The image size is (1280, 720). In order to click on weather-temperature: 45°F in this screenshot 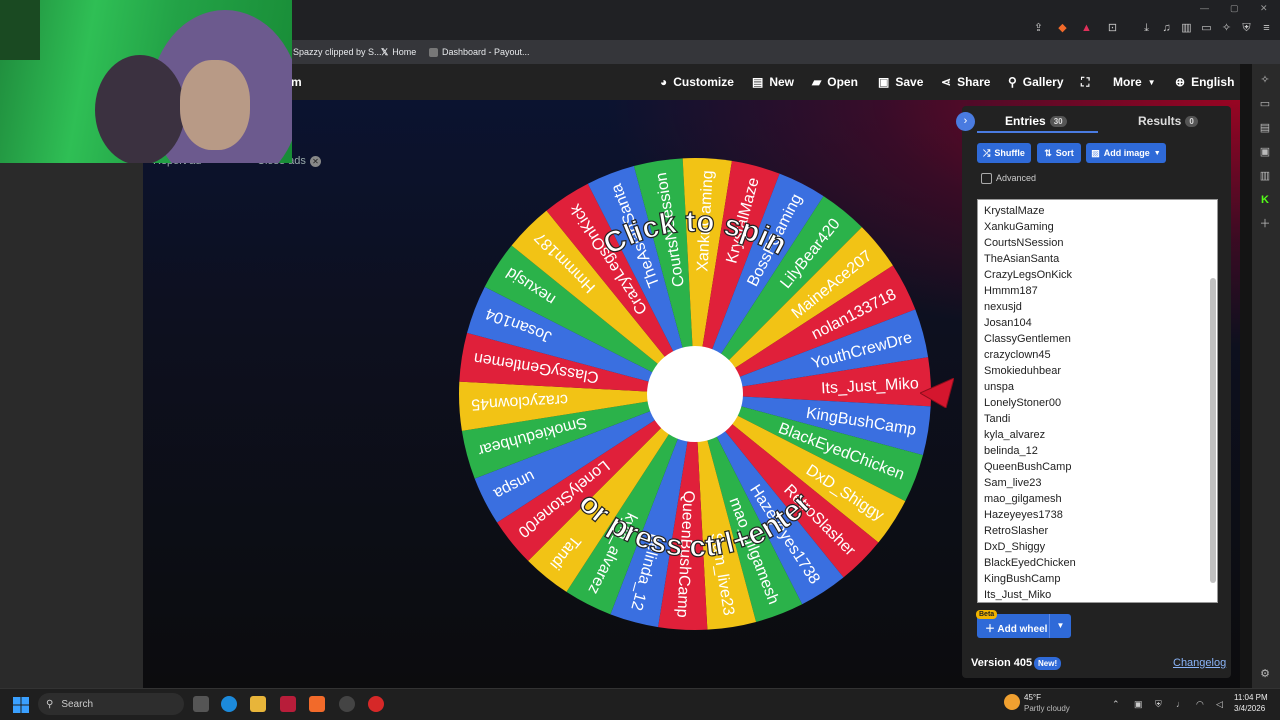, I will do `click(1032, 697)`.